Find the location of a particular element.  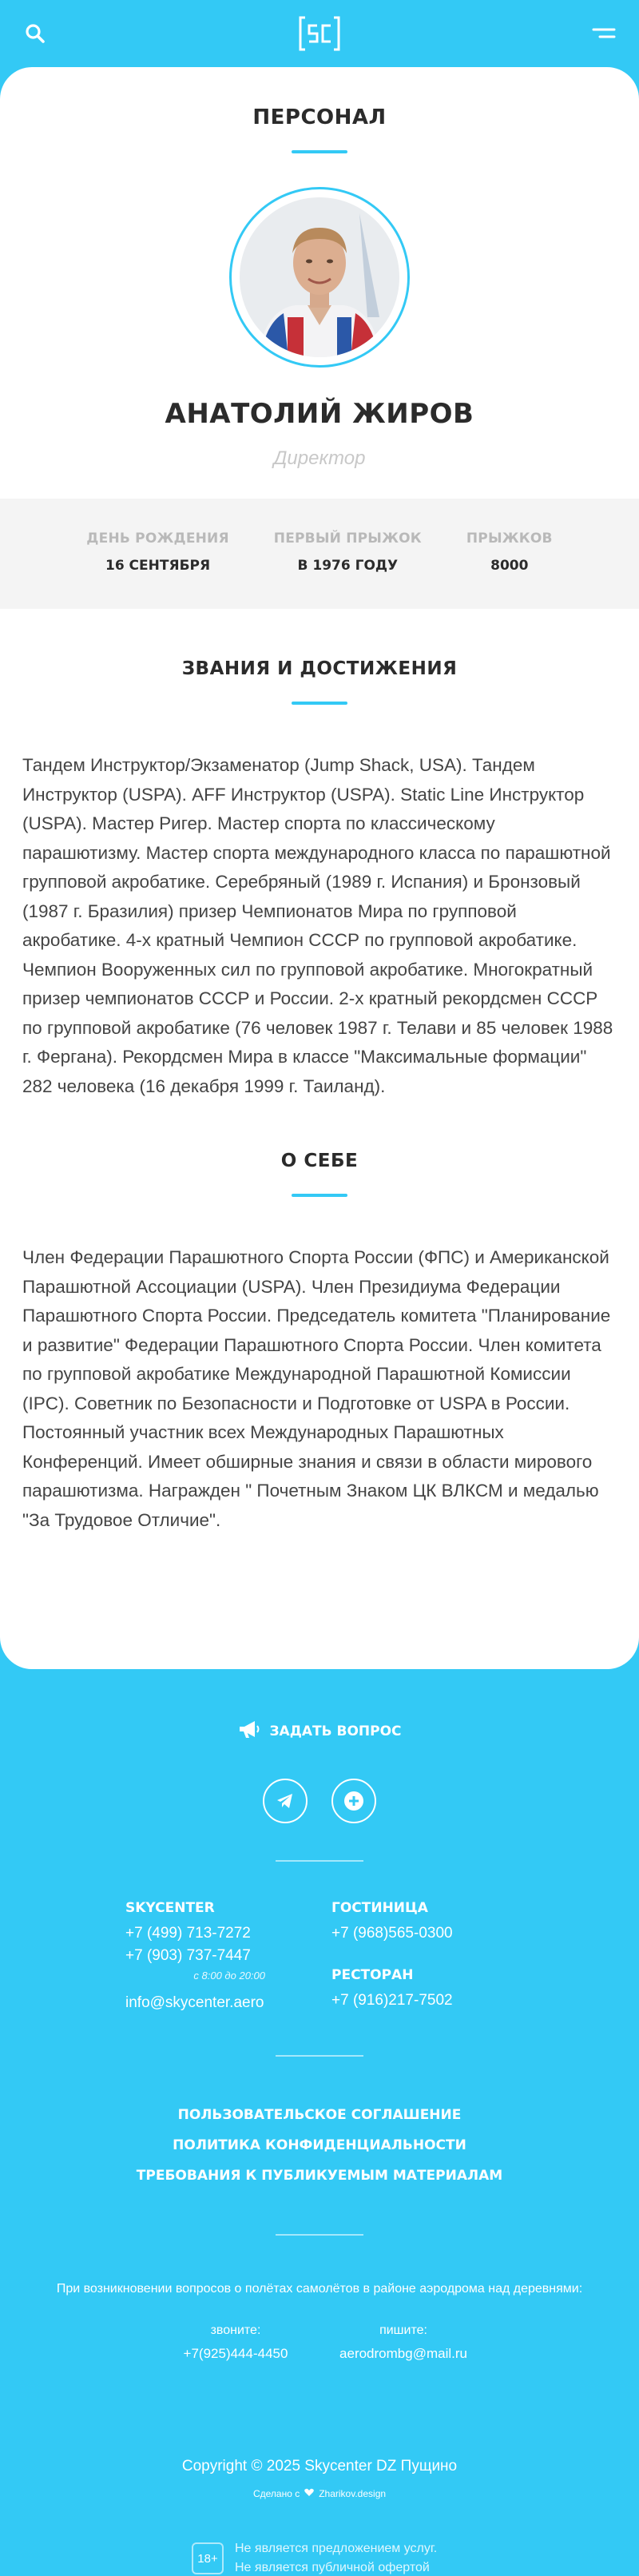

aerodrome-write-label: пишите: is located at coordinates (403, 2330).